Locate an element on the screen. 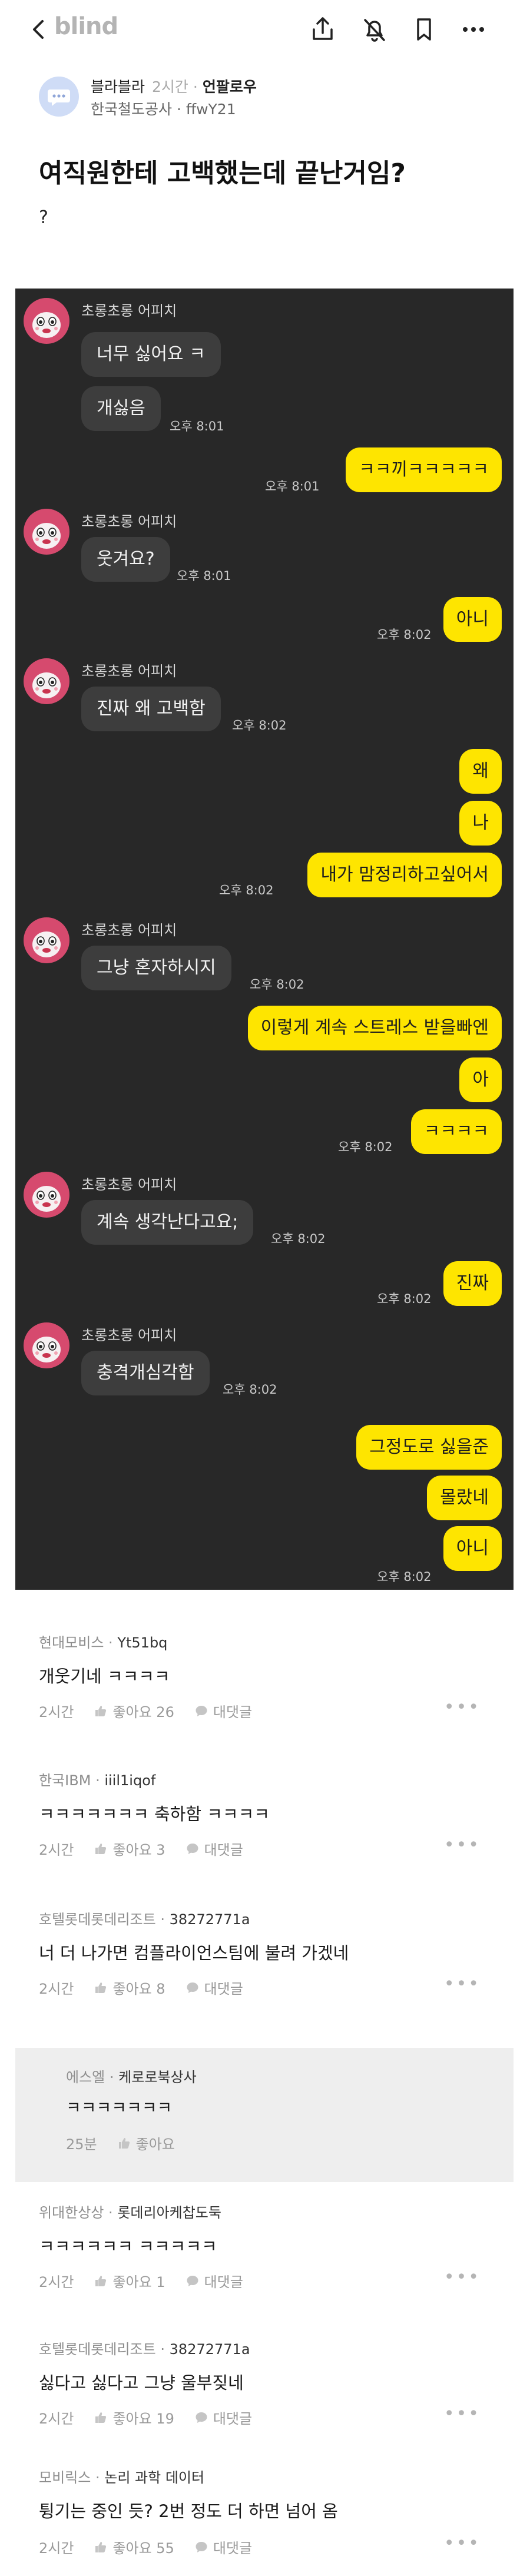  outgoing-message: ㅋㅋㅋㅋ is located at coordinates (456, 1131).